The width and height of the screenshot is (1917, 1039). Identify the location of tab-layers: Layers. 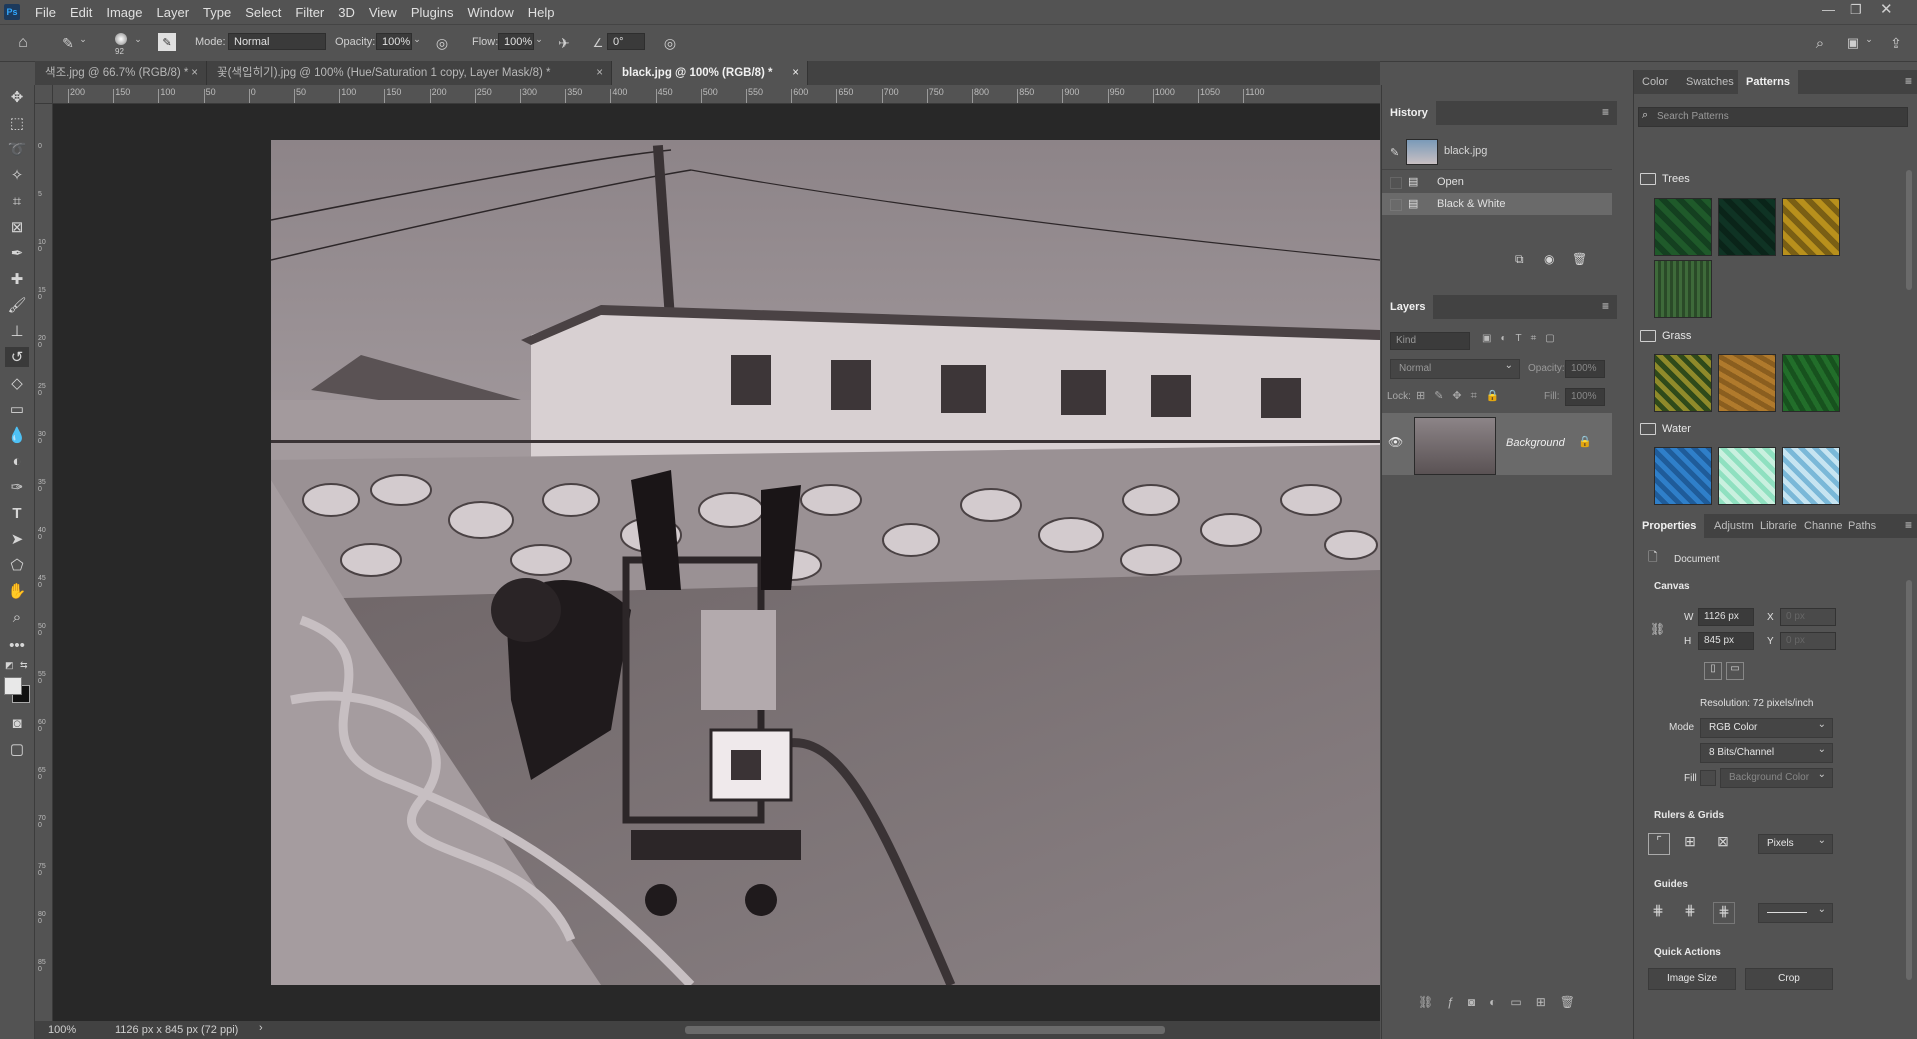
(1408, 307).